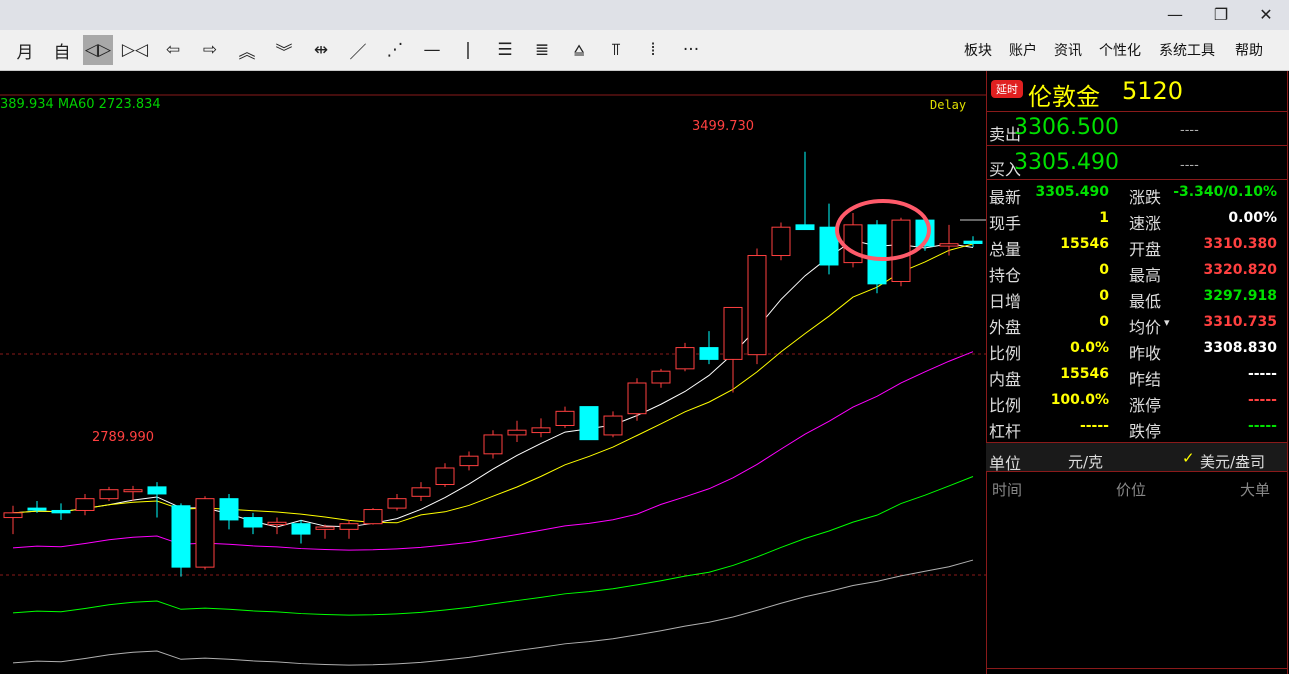  I want to click on quote-value: 3320.820, so click(1240, 270).